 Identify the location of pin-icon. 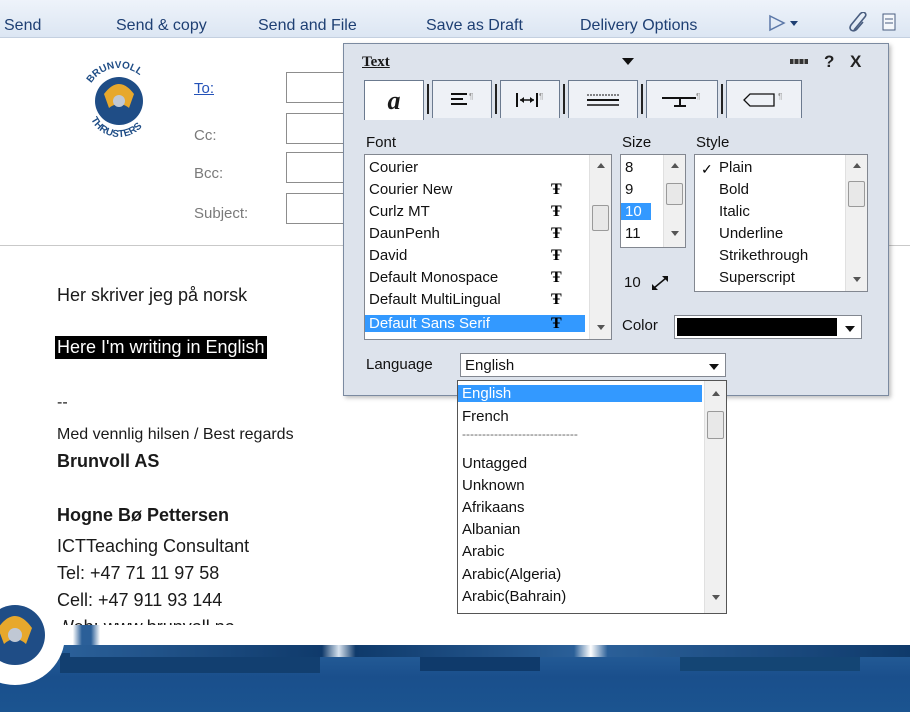
(799, 62).